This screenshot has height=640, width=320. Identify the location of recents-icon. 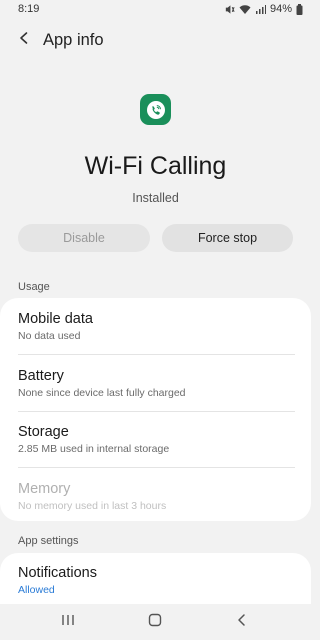
(68, 622).